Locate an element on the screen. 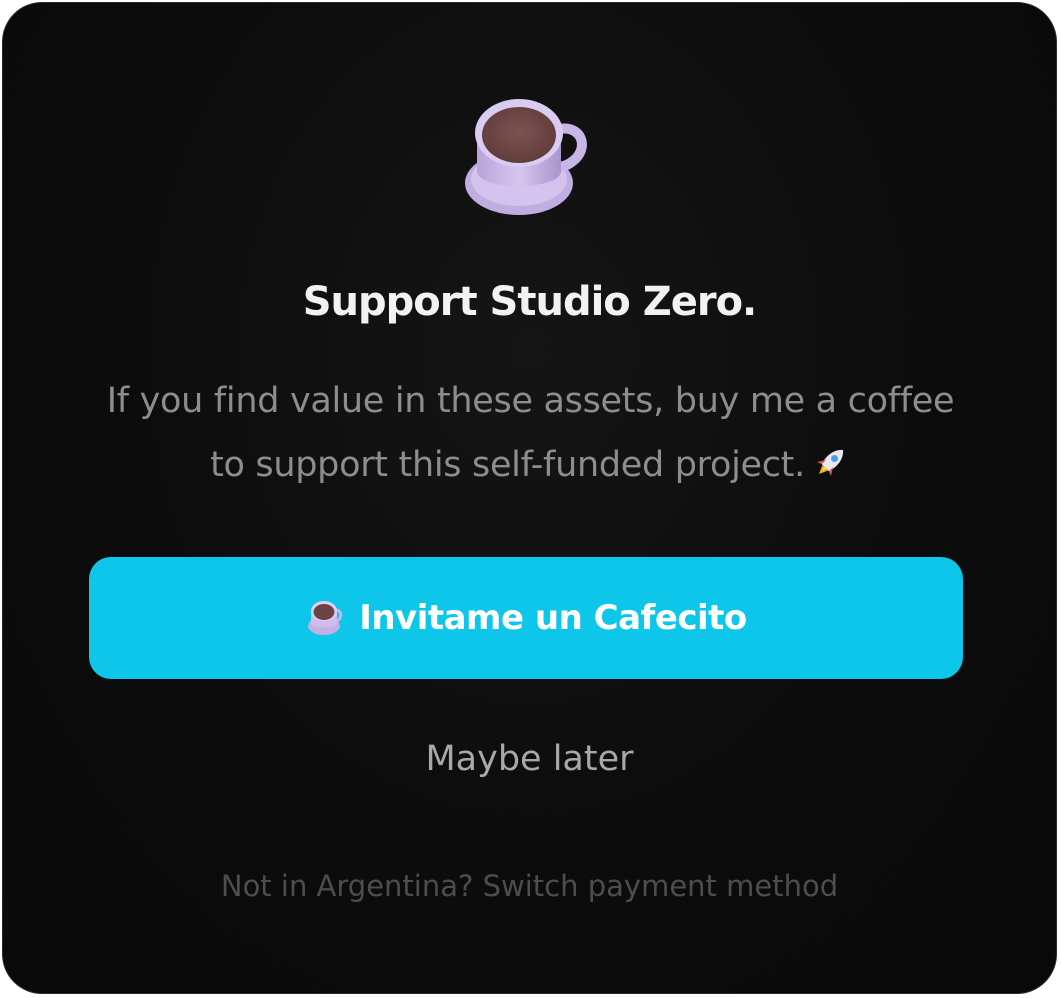  rocket-icon is located at coordinates (831, 459).